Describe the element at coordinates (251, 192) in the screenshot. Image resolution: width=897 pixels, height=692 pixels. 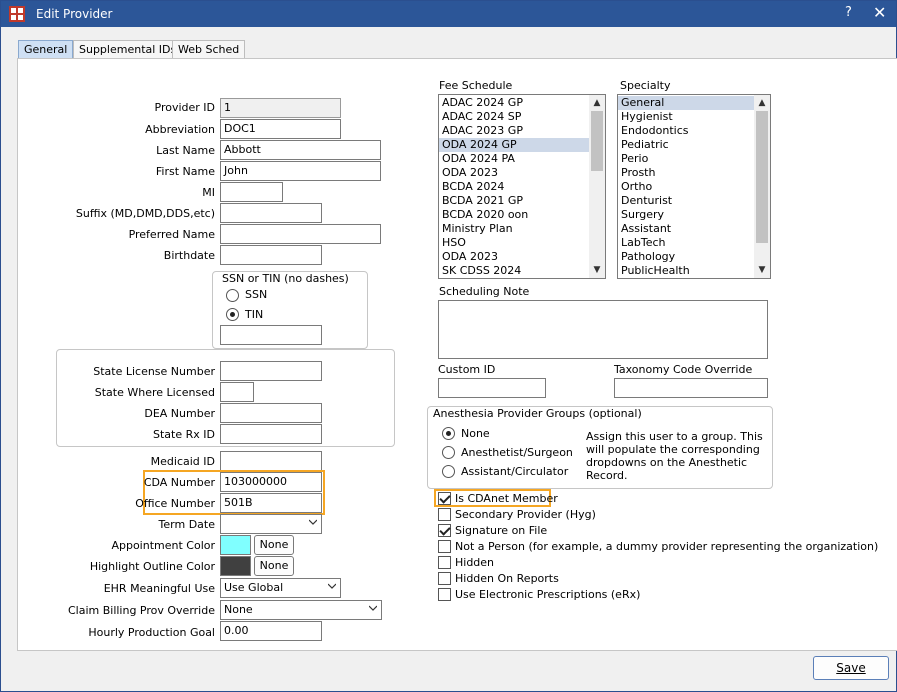
I see `mi-field` at that location.